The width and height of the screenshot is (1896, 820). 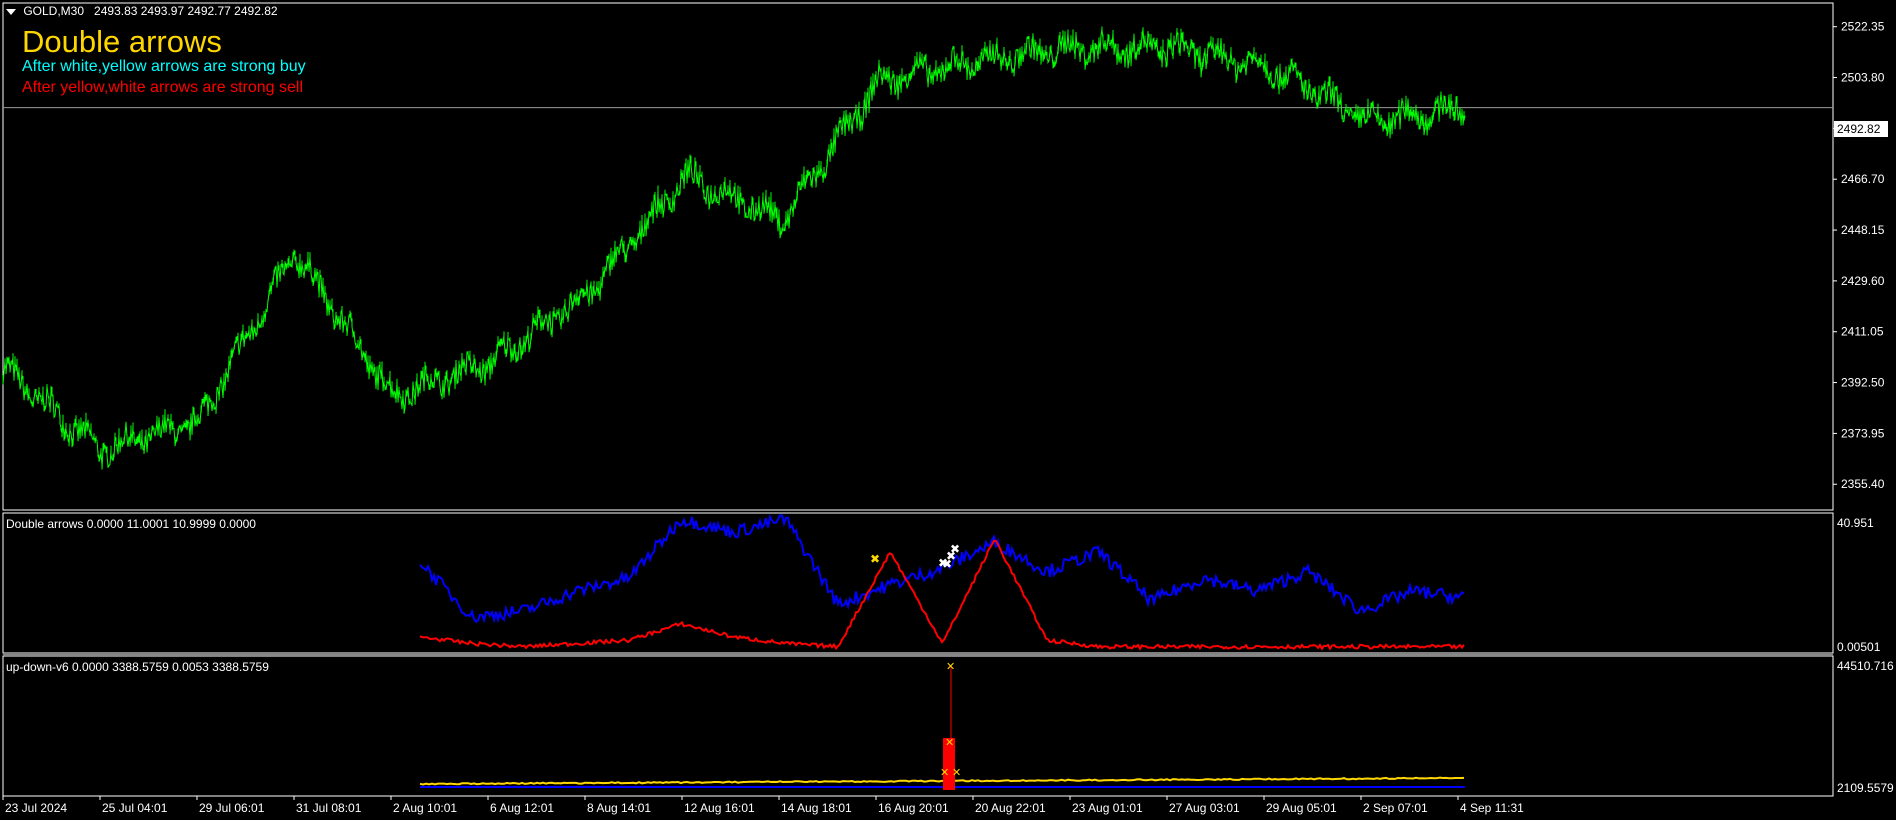 What do you see at coordinates (1855, 523) in the screenshot?
I see `subwindow1-scale-top: 40.951` at bounding box center [1855, 523].